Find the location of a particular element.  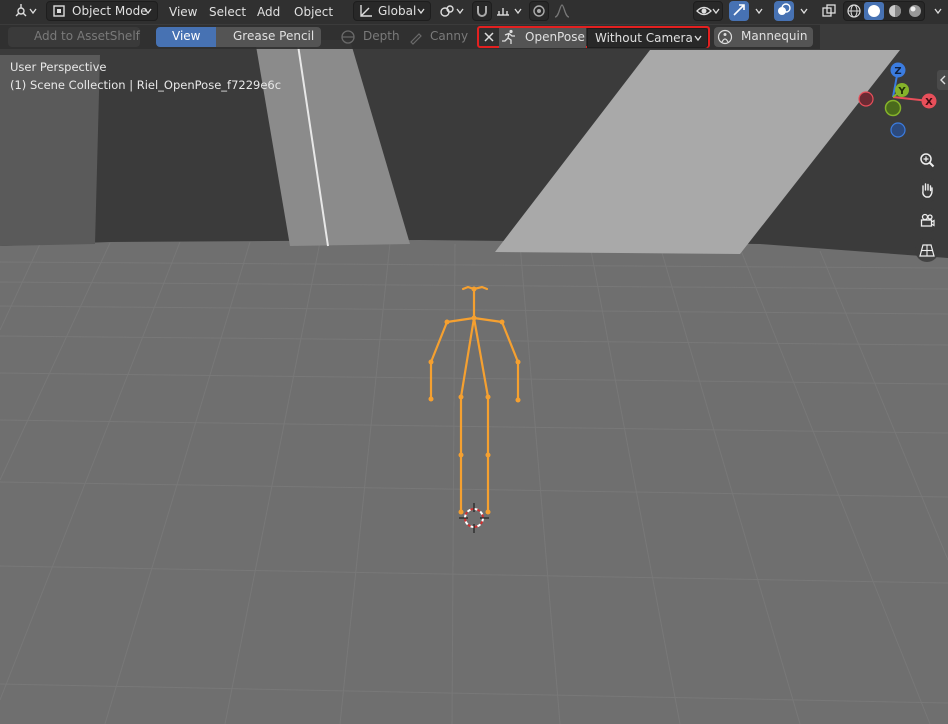

gizmo-arrow-icon is located at coordinates (739, 10).